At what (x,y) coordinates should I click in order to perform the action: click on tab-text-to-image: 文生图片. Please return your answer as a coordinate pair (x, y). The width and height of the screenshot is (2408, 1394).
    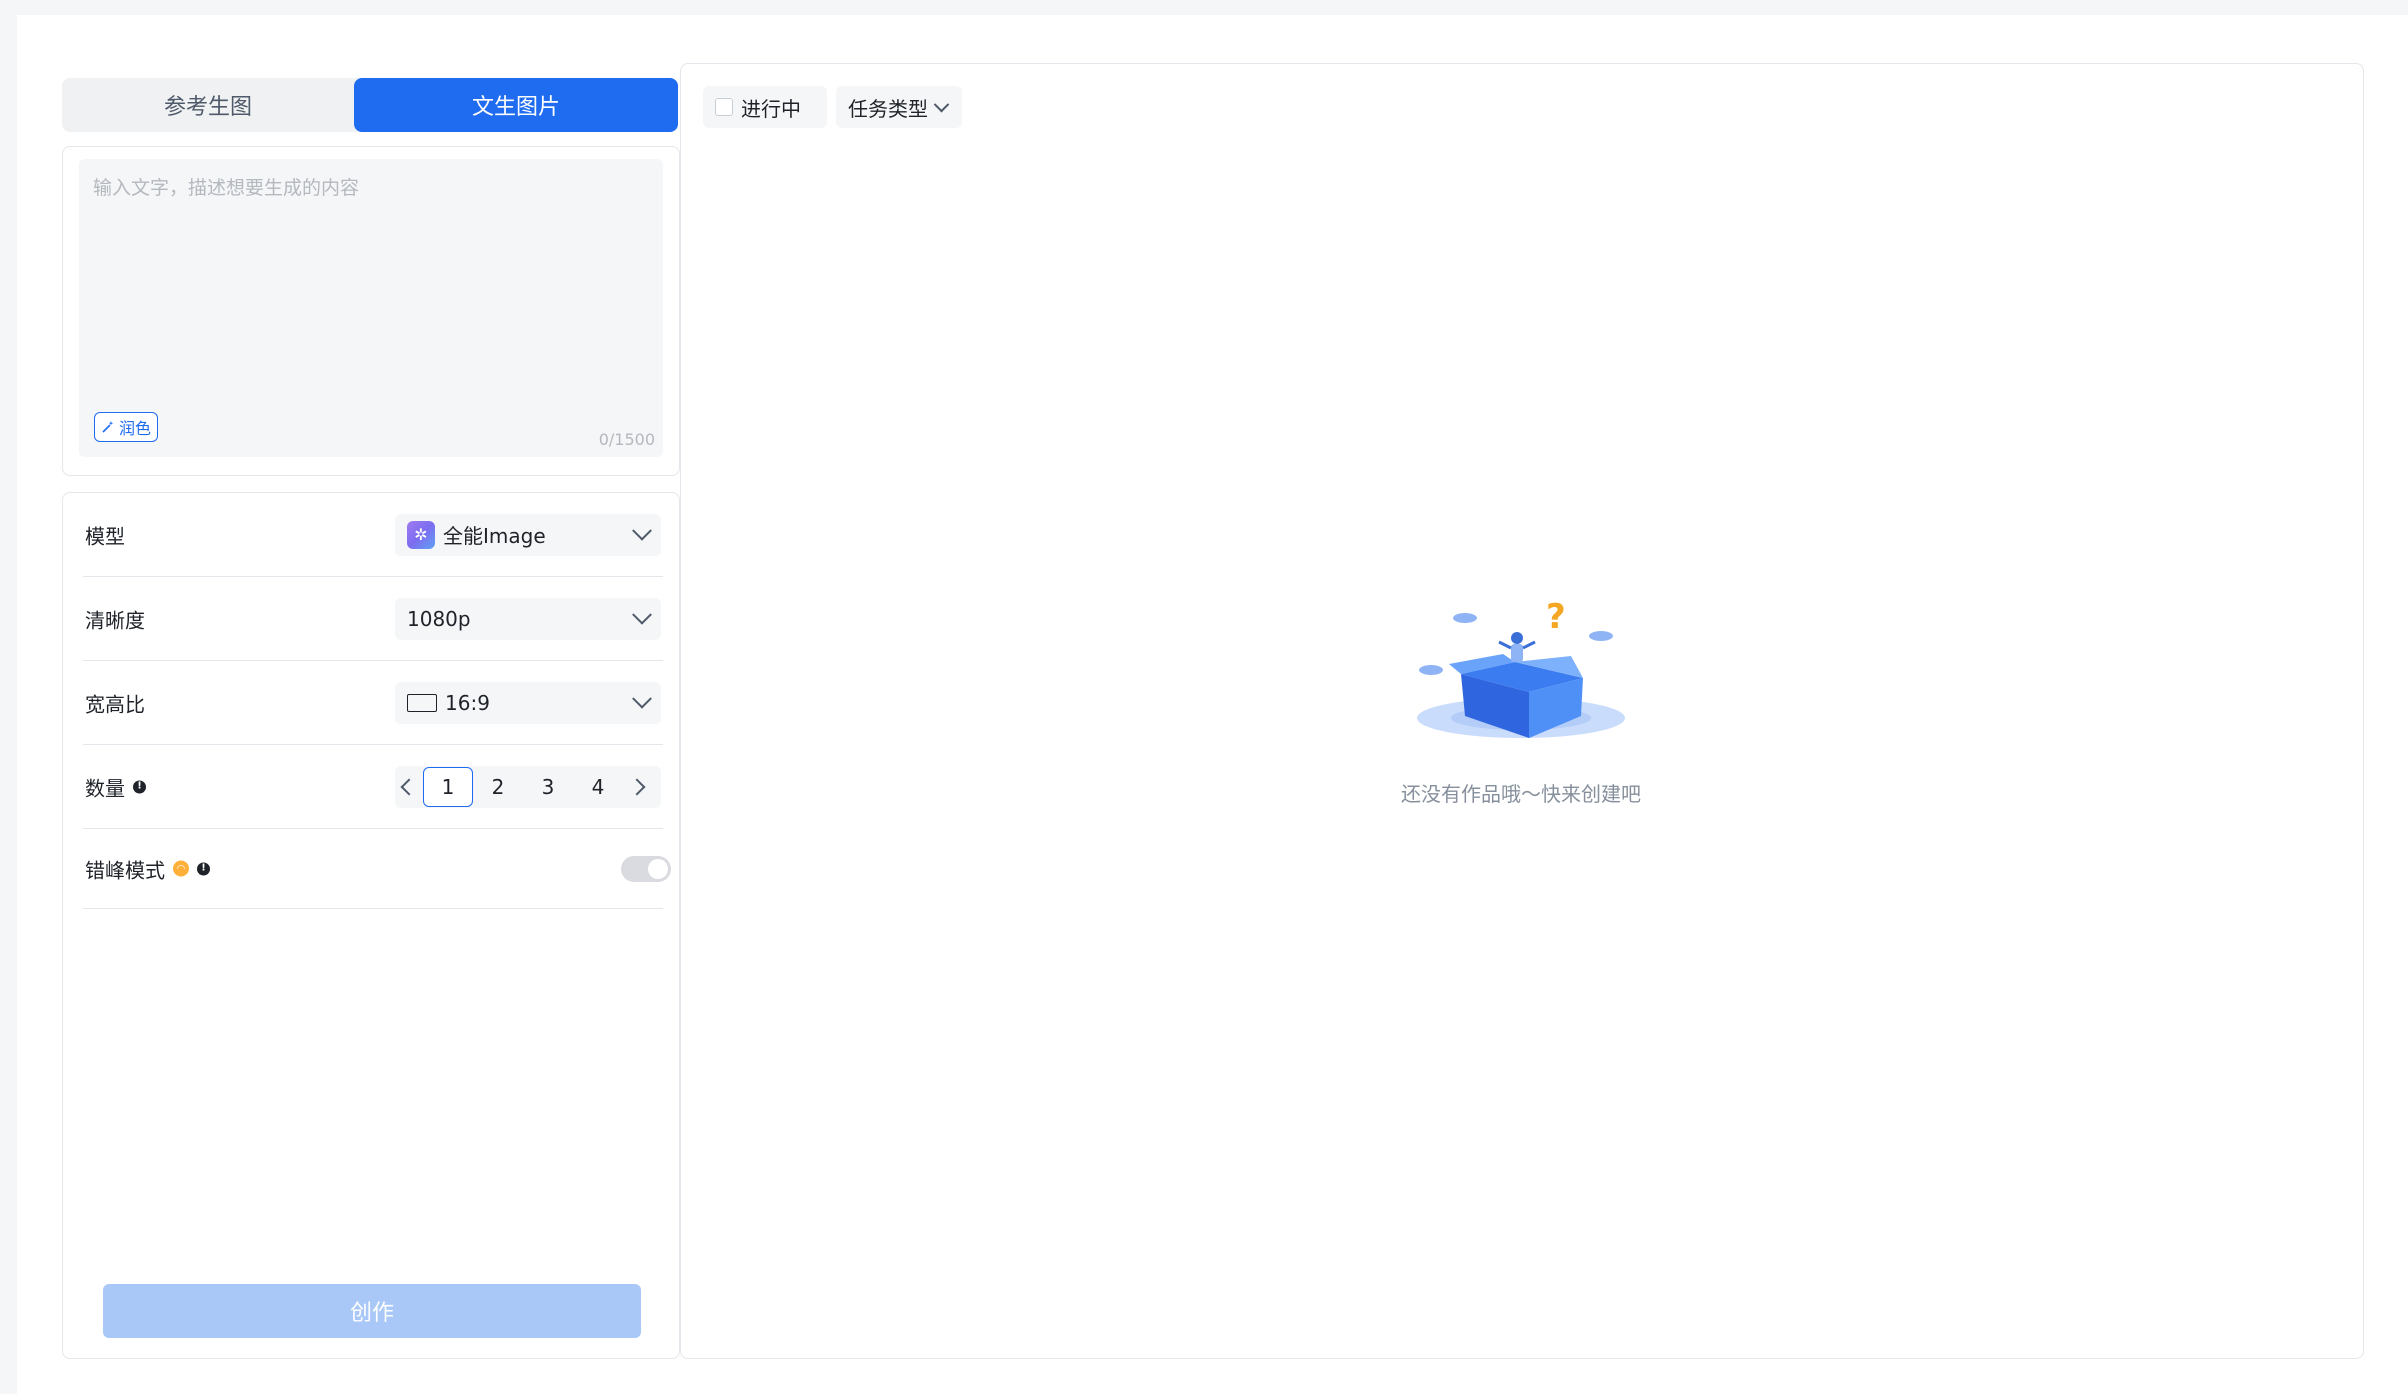
    Looking at the image, I should click on (516, 105).